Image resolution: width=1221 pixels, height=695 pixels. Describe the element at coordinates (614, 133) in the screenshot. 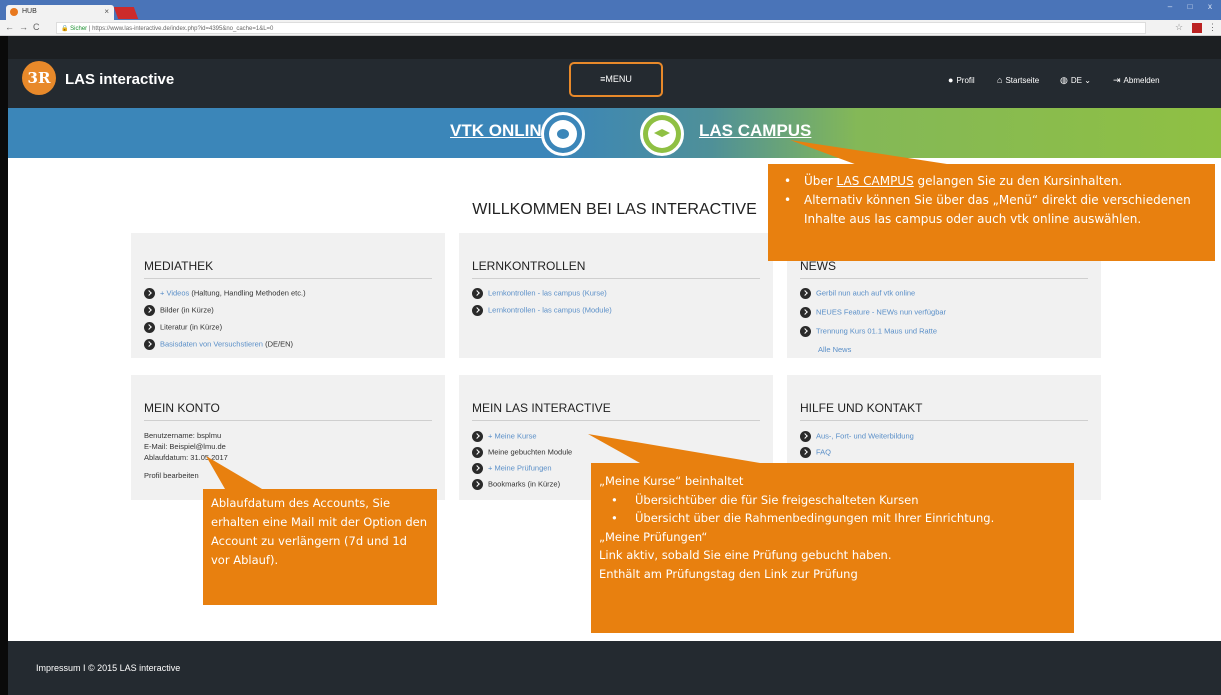

I see `portal-banner` at that location.